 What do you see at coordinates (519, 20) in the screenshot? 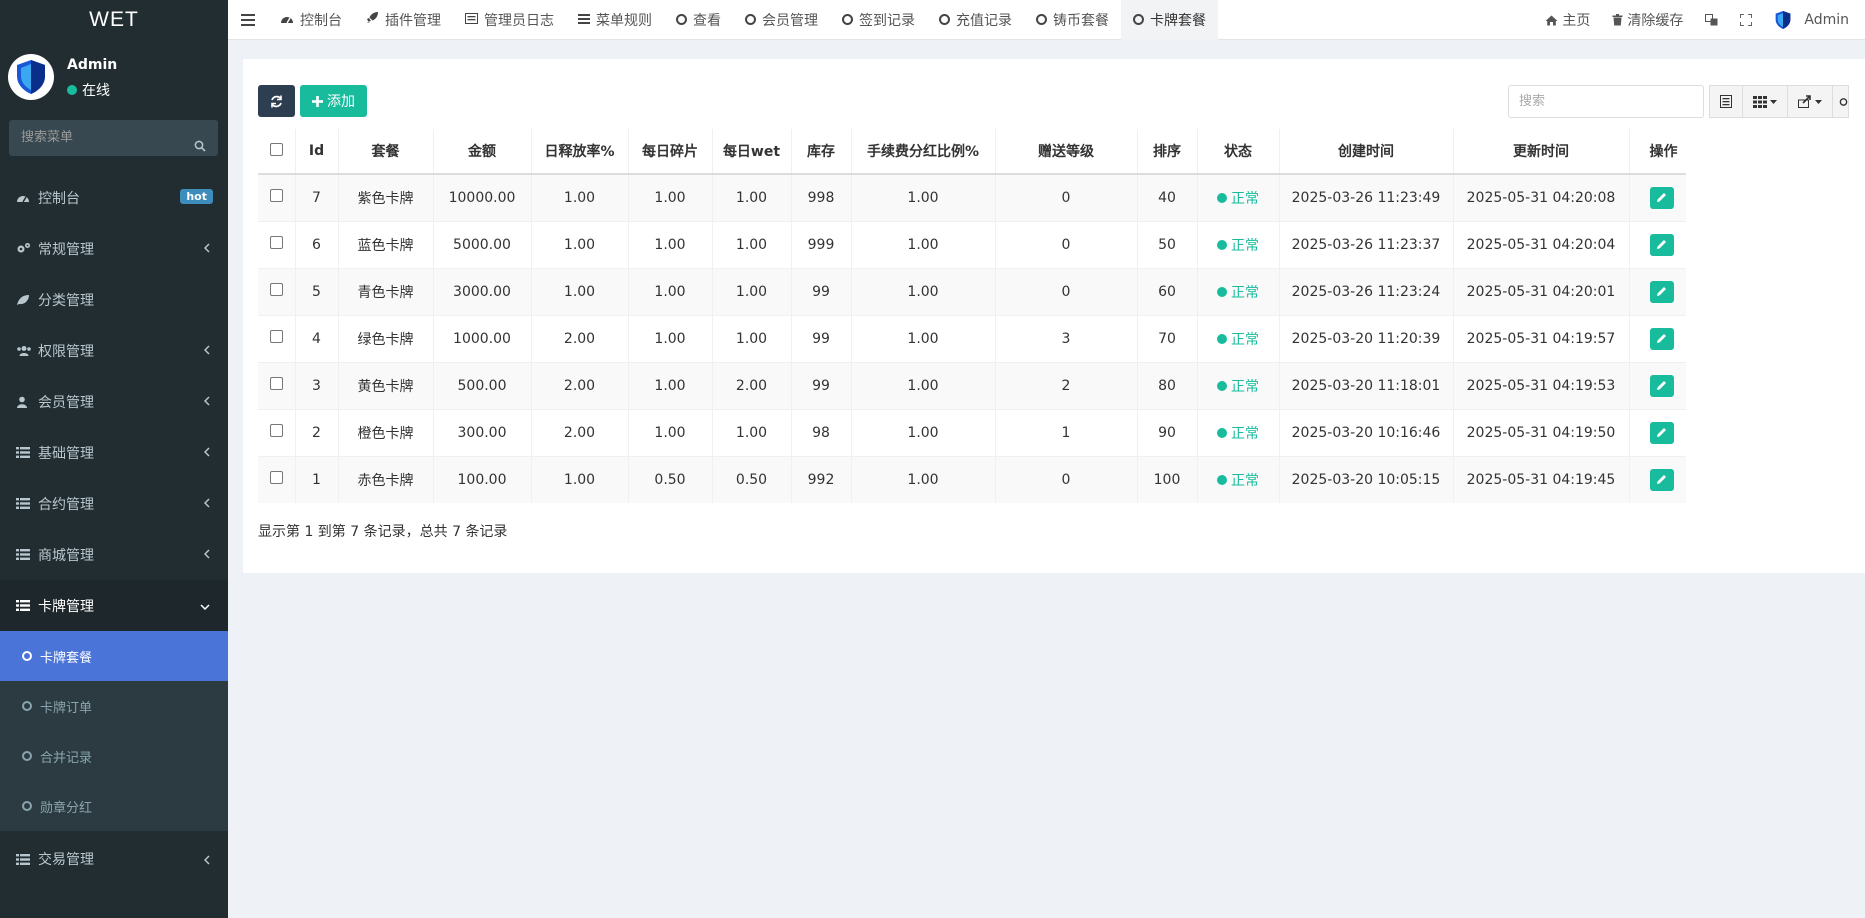
I see `tab-label: 管理员日志` at bounding box center [519, 20].